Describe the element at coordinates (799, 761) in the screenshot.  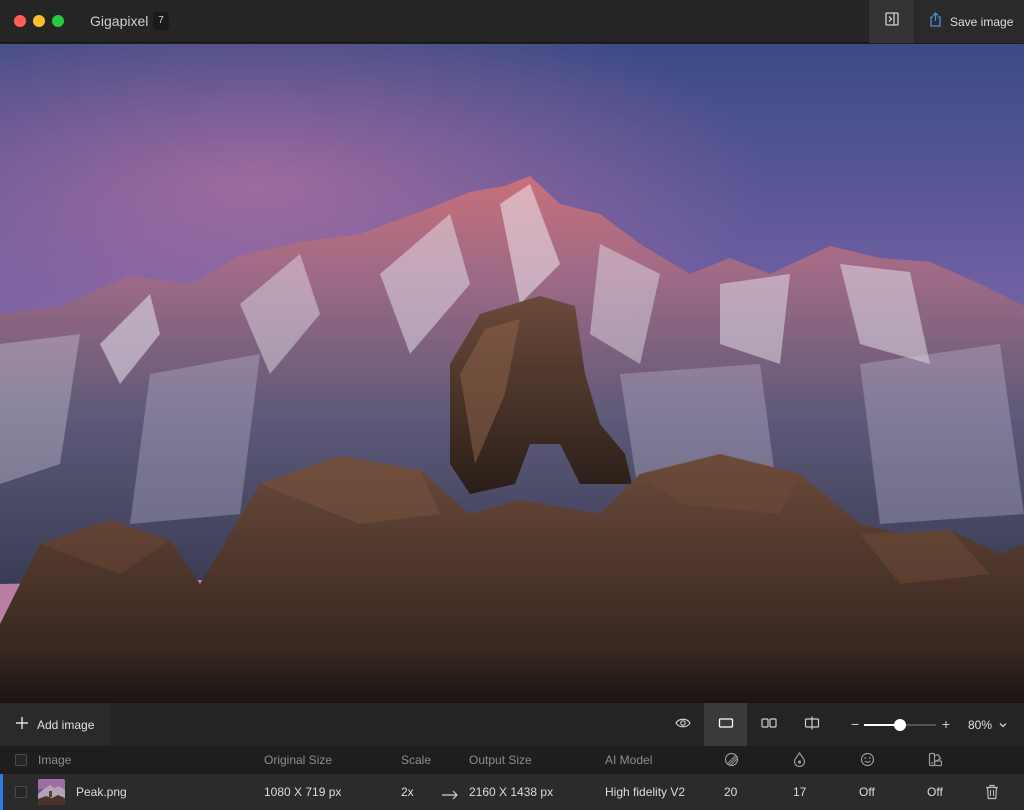
I see `drop-icon` at that location.